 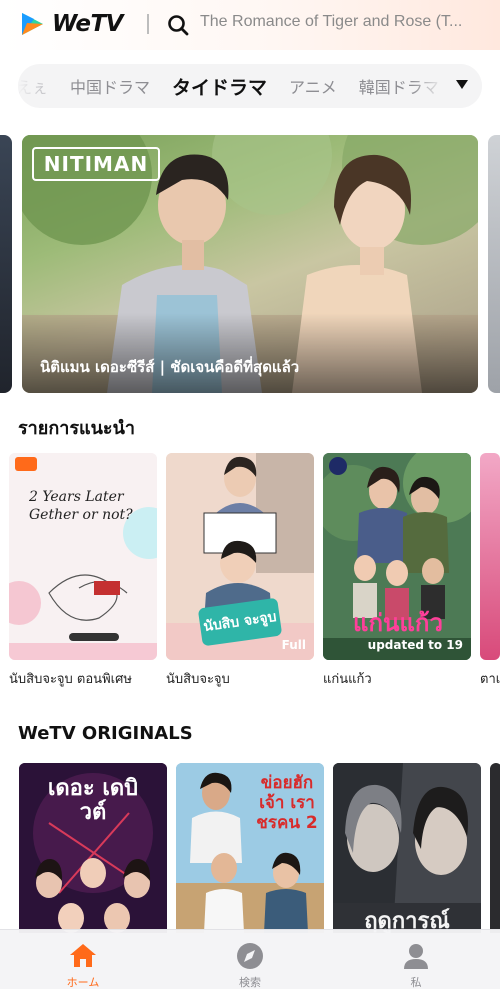 I want to click on poster-art, so click(x=83, y=556).